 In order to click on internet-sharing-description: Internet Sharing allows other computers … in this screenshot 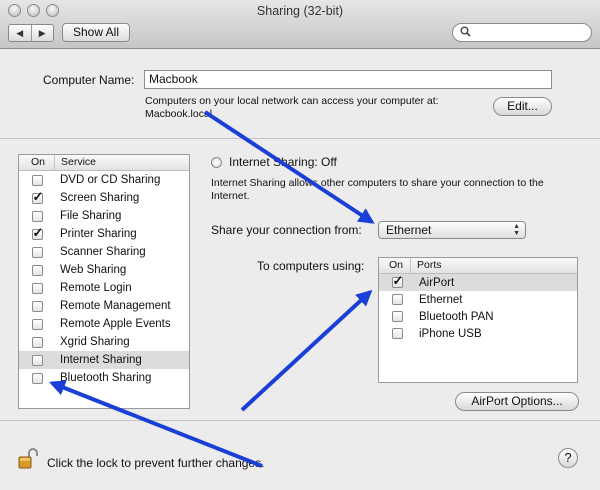, I will do `click(377, 189)`.